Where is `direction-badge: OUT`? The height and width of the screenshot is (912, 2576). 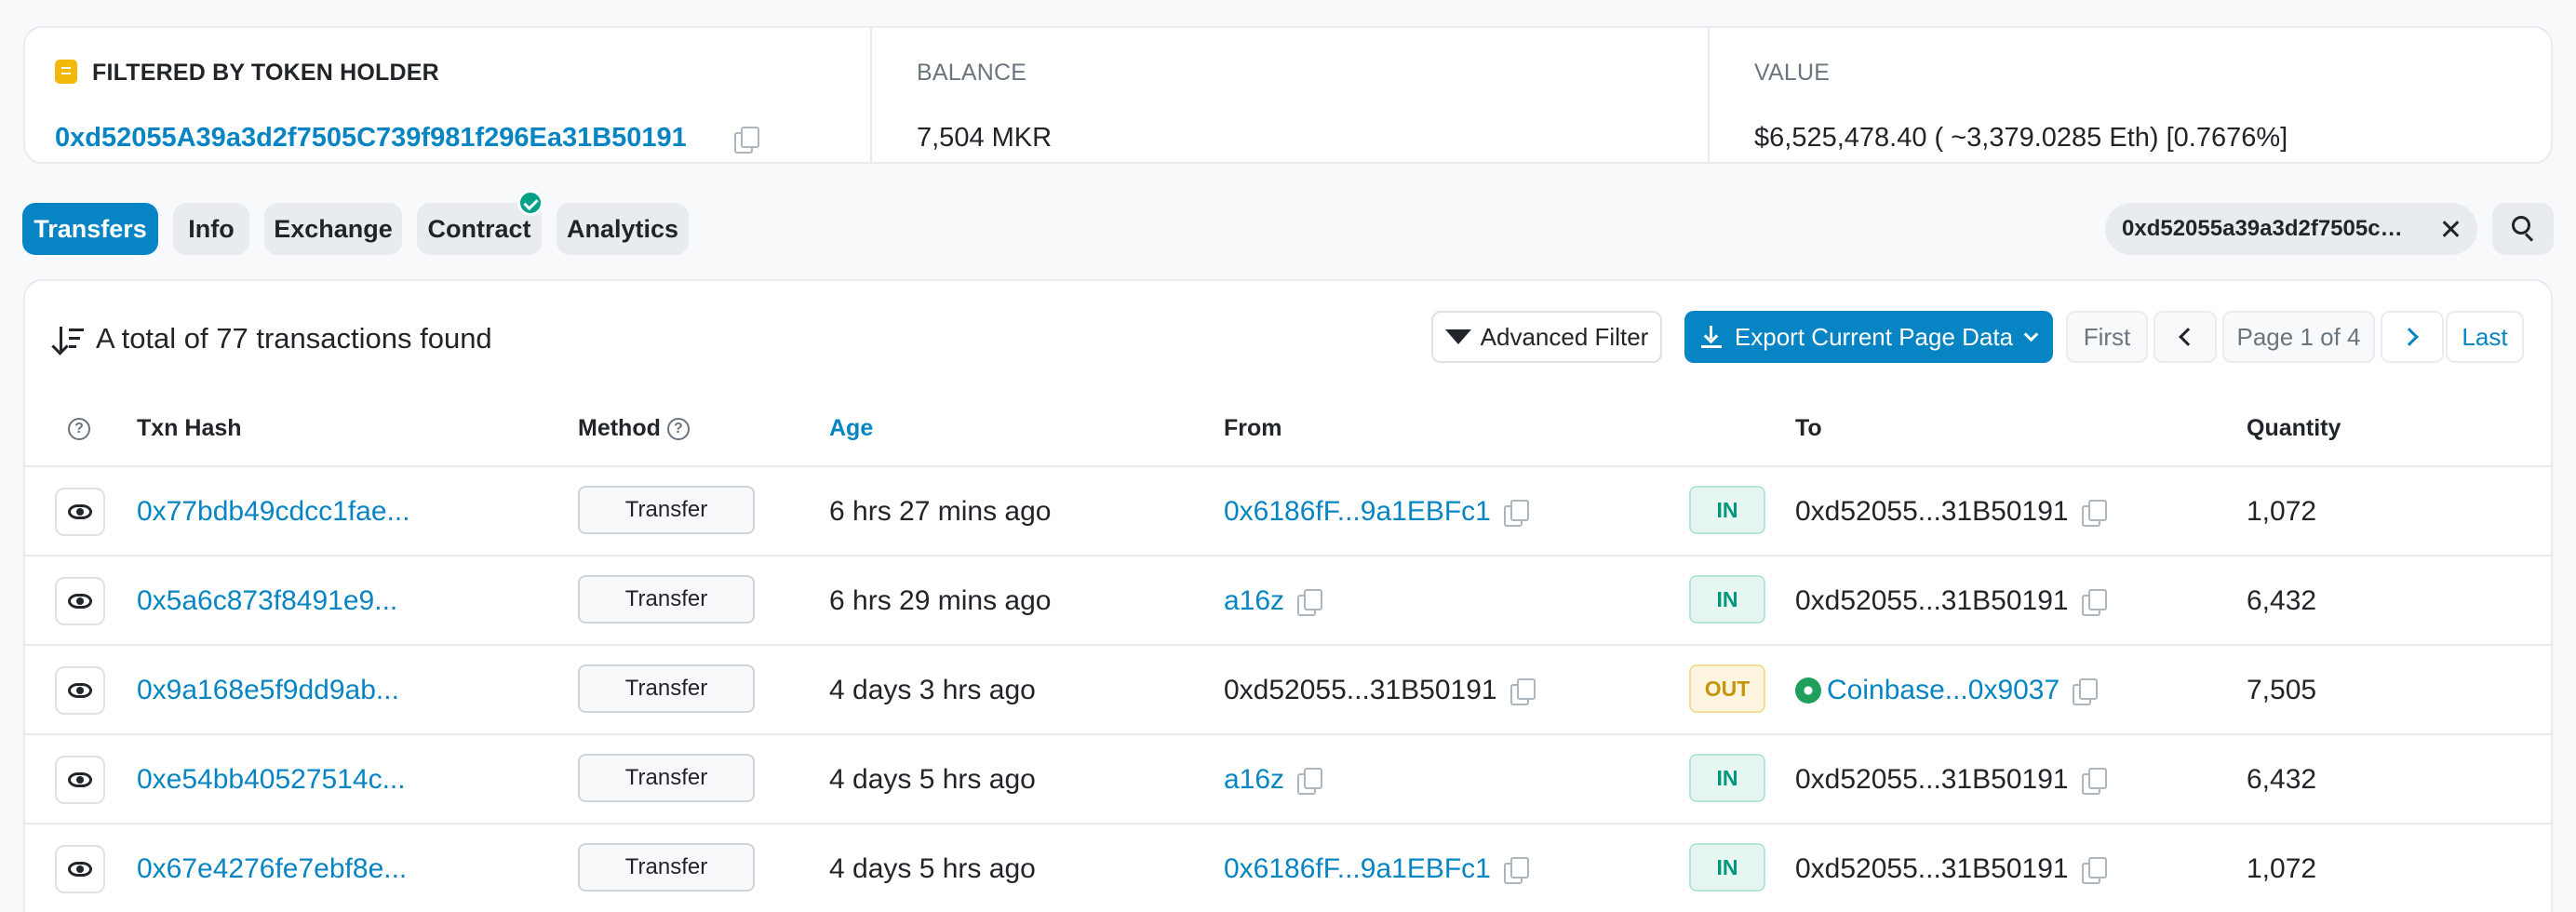 direction-badge: OUT is located at coordinates (1727, 688).